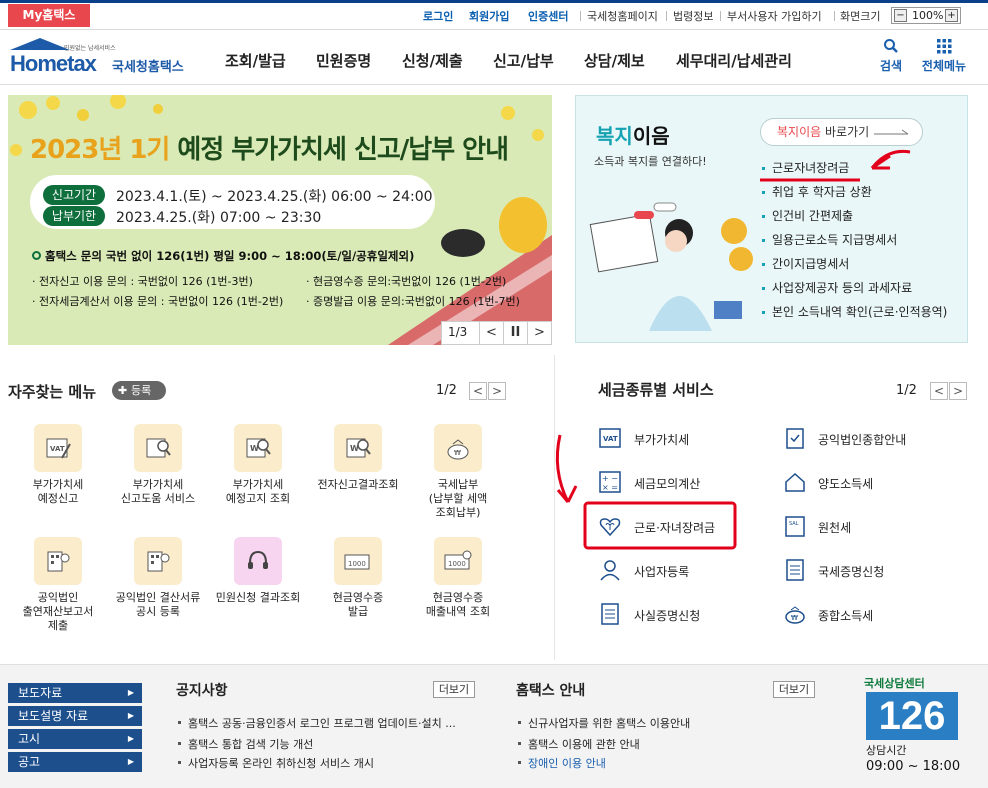 This screenshot has width=988, height=788. I want to click on banner-prev-button: <, so click(491, 333).